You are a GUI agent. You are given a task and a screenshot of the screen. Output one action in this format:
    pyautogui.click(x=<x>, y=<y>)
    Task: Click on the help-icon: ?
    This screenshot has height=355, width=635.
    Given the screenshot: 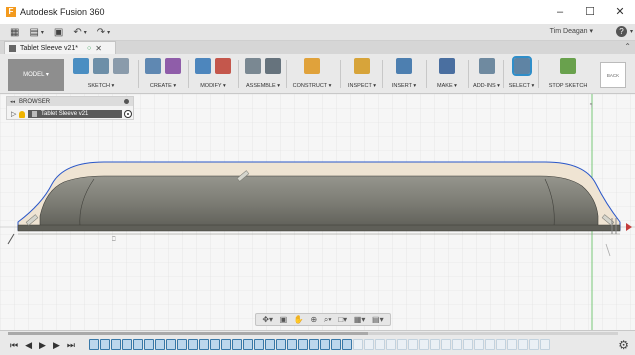 What is the action you would take?
    pyautogui.click(x=621, y=31)
    